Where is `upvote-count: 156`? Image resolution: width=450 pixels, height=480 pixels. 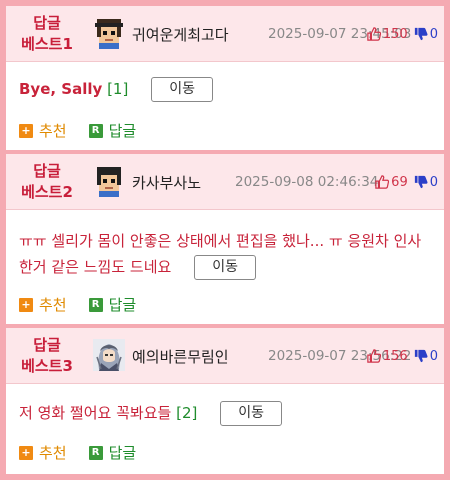
upvote-count: 156 is located at coordinates (395, 356).